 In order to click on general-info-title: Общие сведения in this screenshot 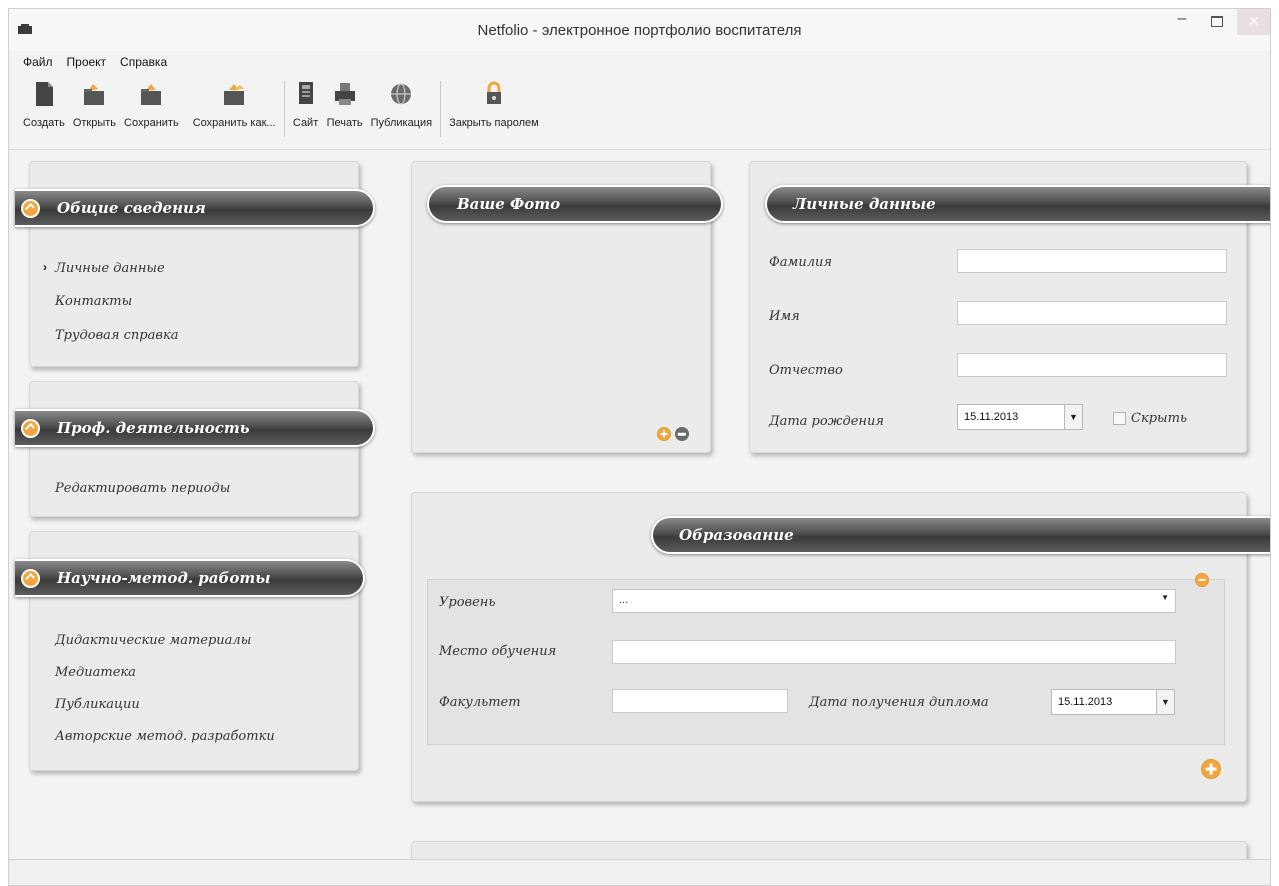, I will do `click(131, 208)`.